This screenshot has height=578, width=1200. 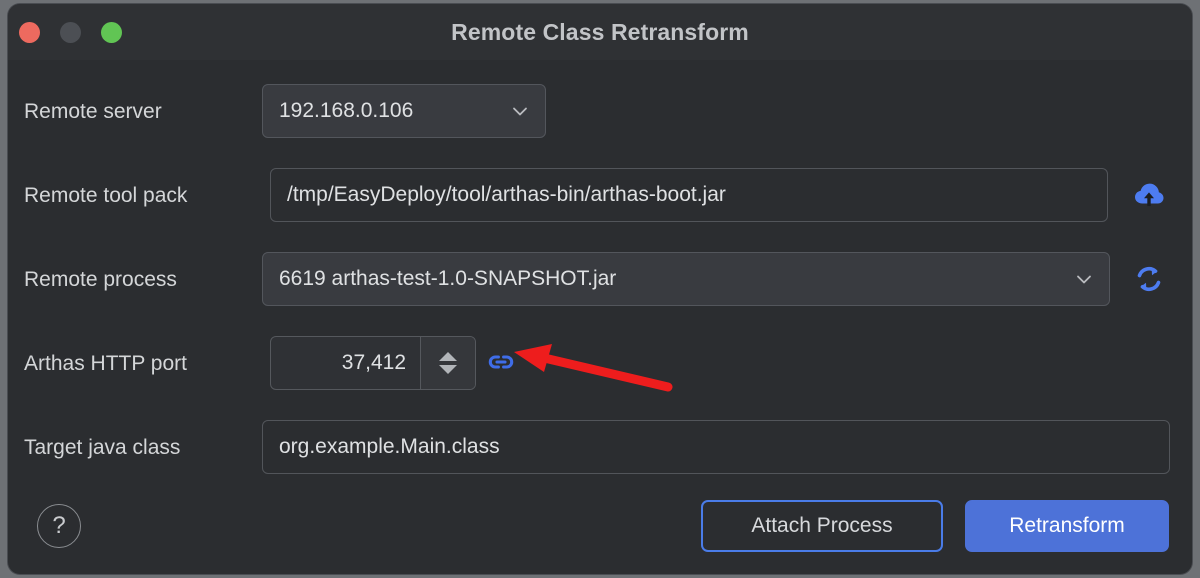 I want to click on arthas-http-port-value: 37,412, so click(x=345, y=363).